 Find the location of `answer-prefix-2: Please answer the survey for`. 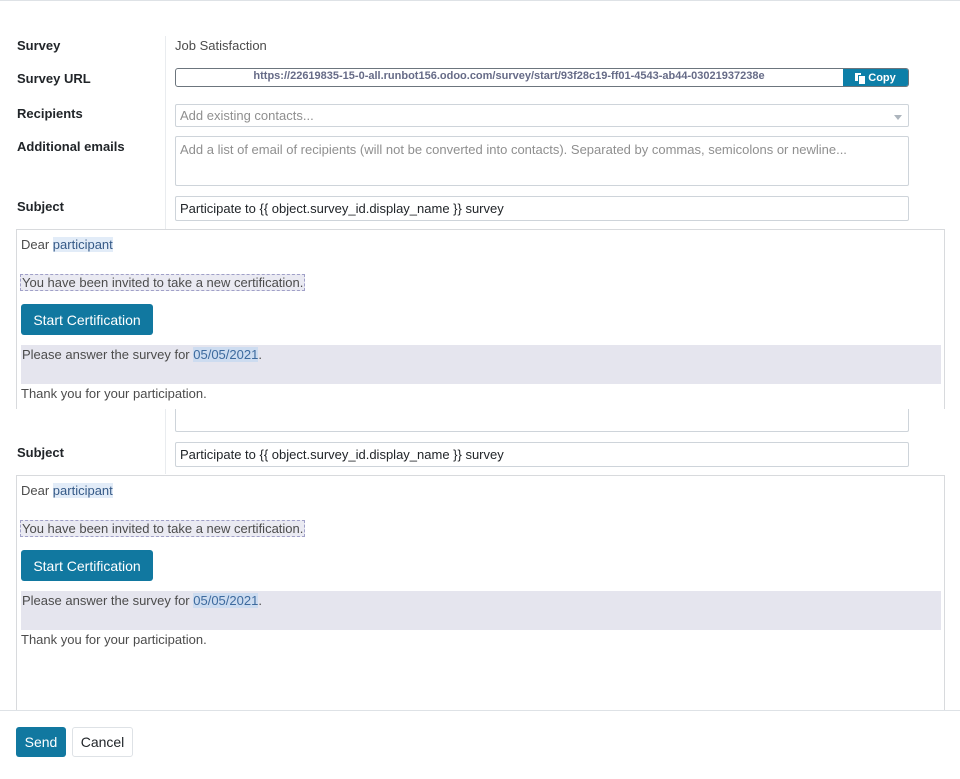

answer-prefix-2: Please answer the survey for is located at coordinates (108, 600).